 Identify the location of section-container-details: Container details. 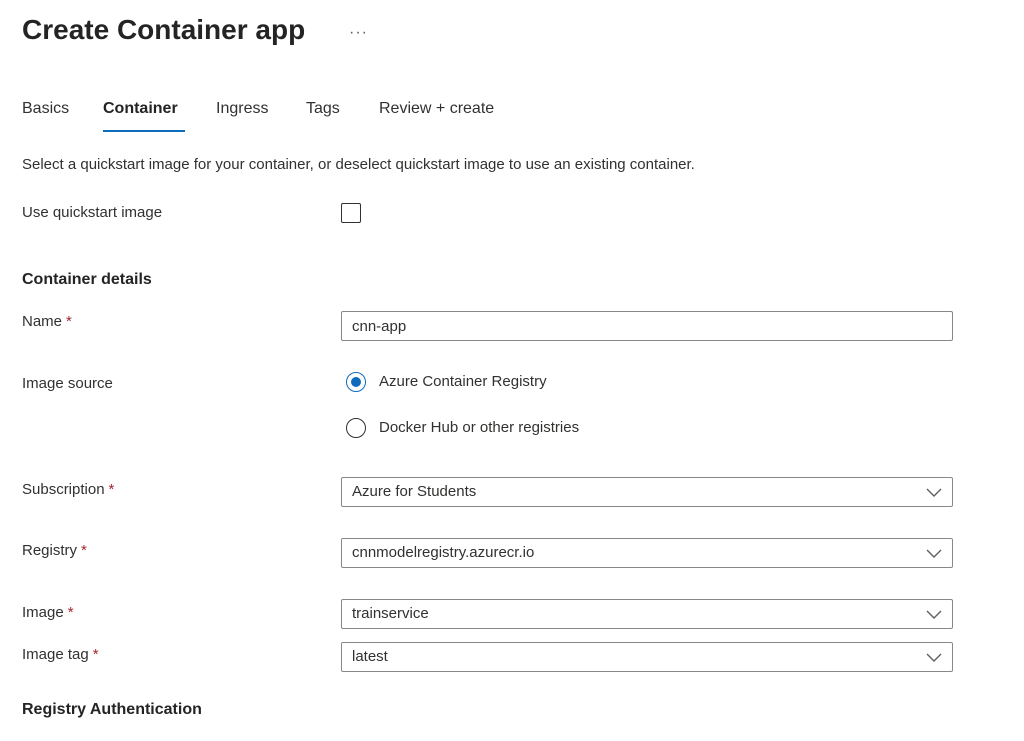
(87, 279).